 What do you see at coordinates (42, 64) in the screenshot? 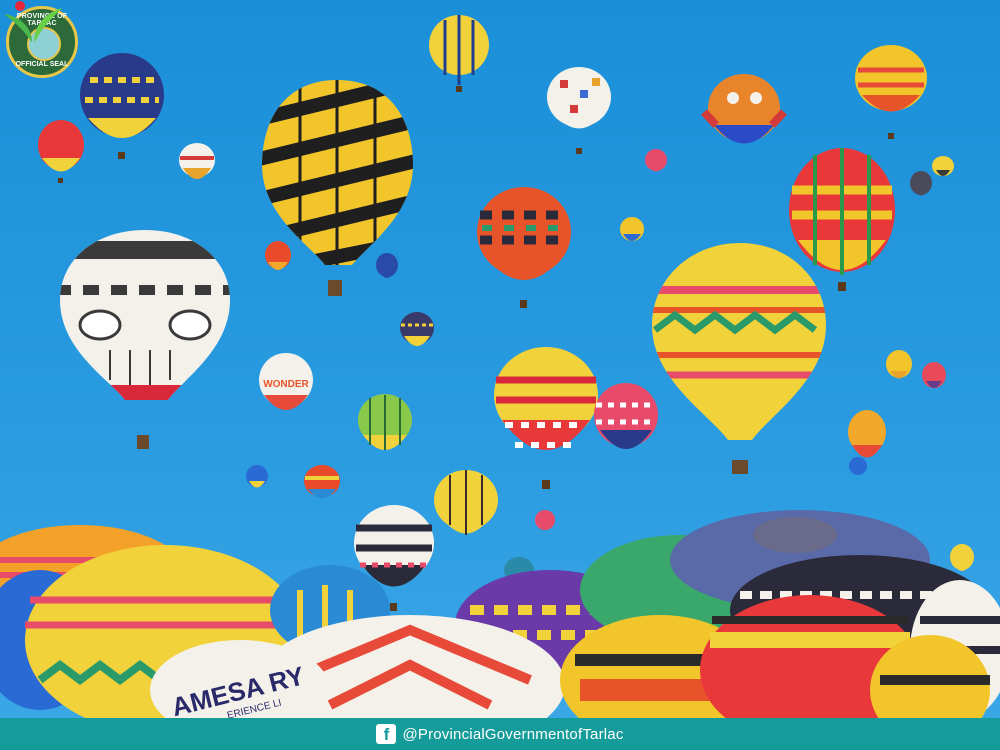
I see `seal-bottom-text: OFFICIAL SEAL` at bounding box center [42, 64].